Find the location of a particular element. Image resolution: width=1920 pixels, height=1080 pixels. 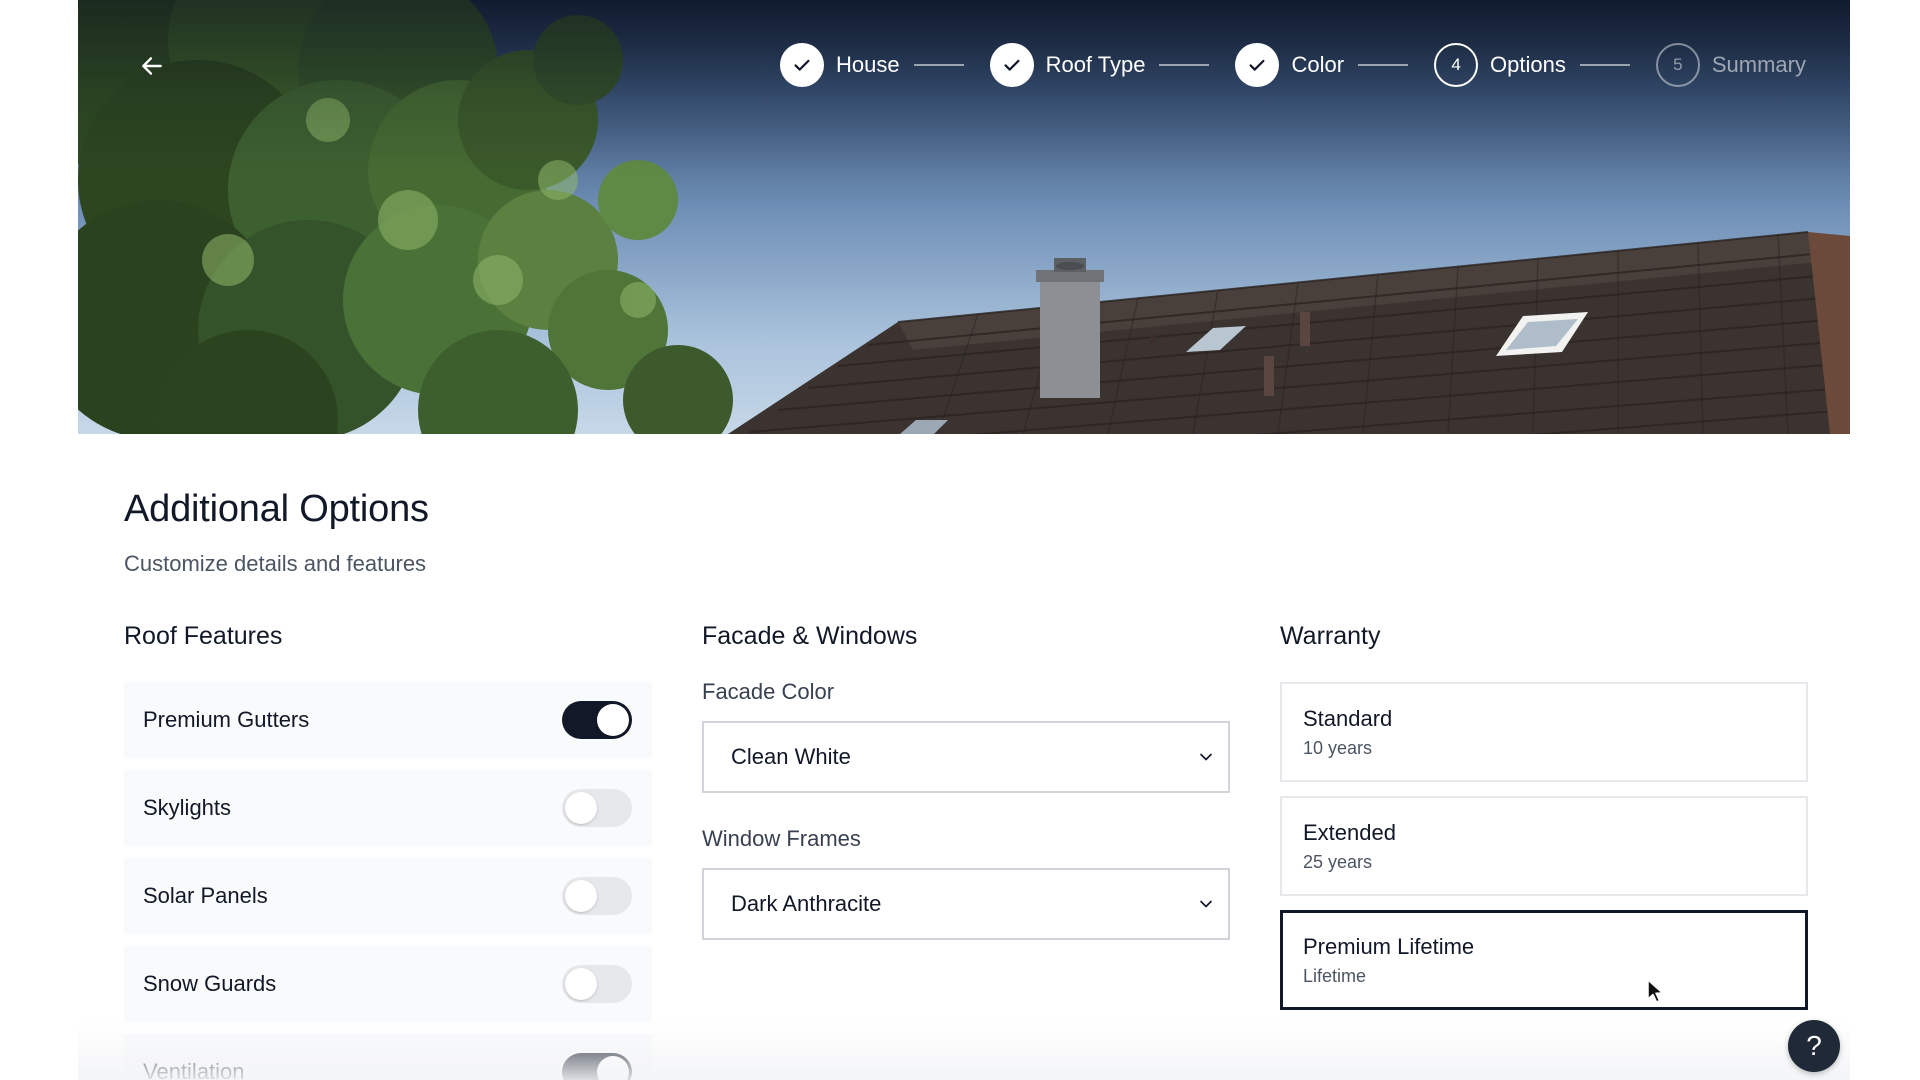

question-mark-icon: ? is located at coordinates (1814, 1045).